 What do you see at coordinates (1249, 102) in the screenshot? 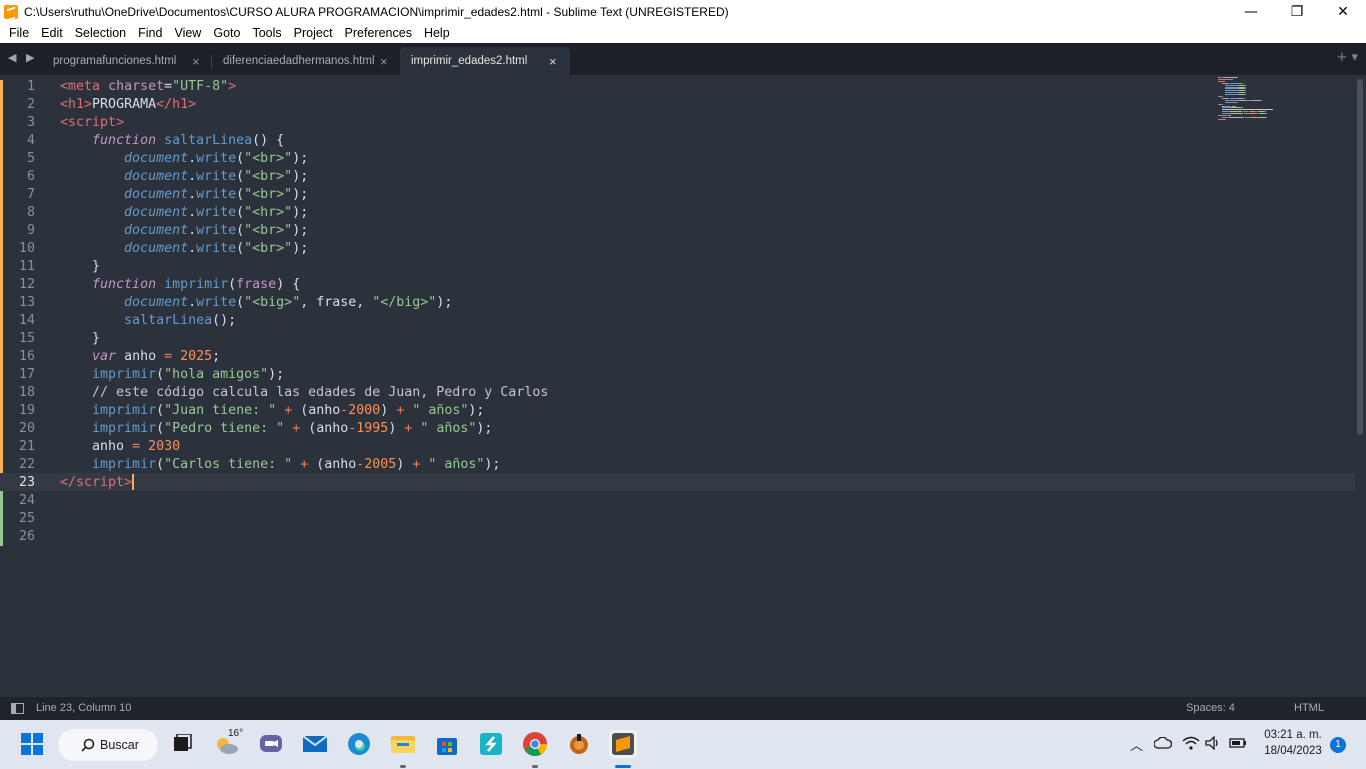
I see `minimap` at bounding box center [1249, 102].